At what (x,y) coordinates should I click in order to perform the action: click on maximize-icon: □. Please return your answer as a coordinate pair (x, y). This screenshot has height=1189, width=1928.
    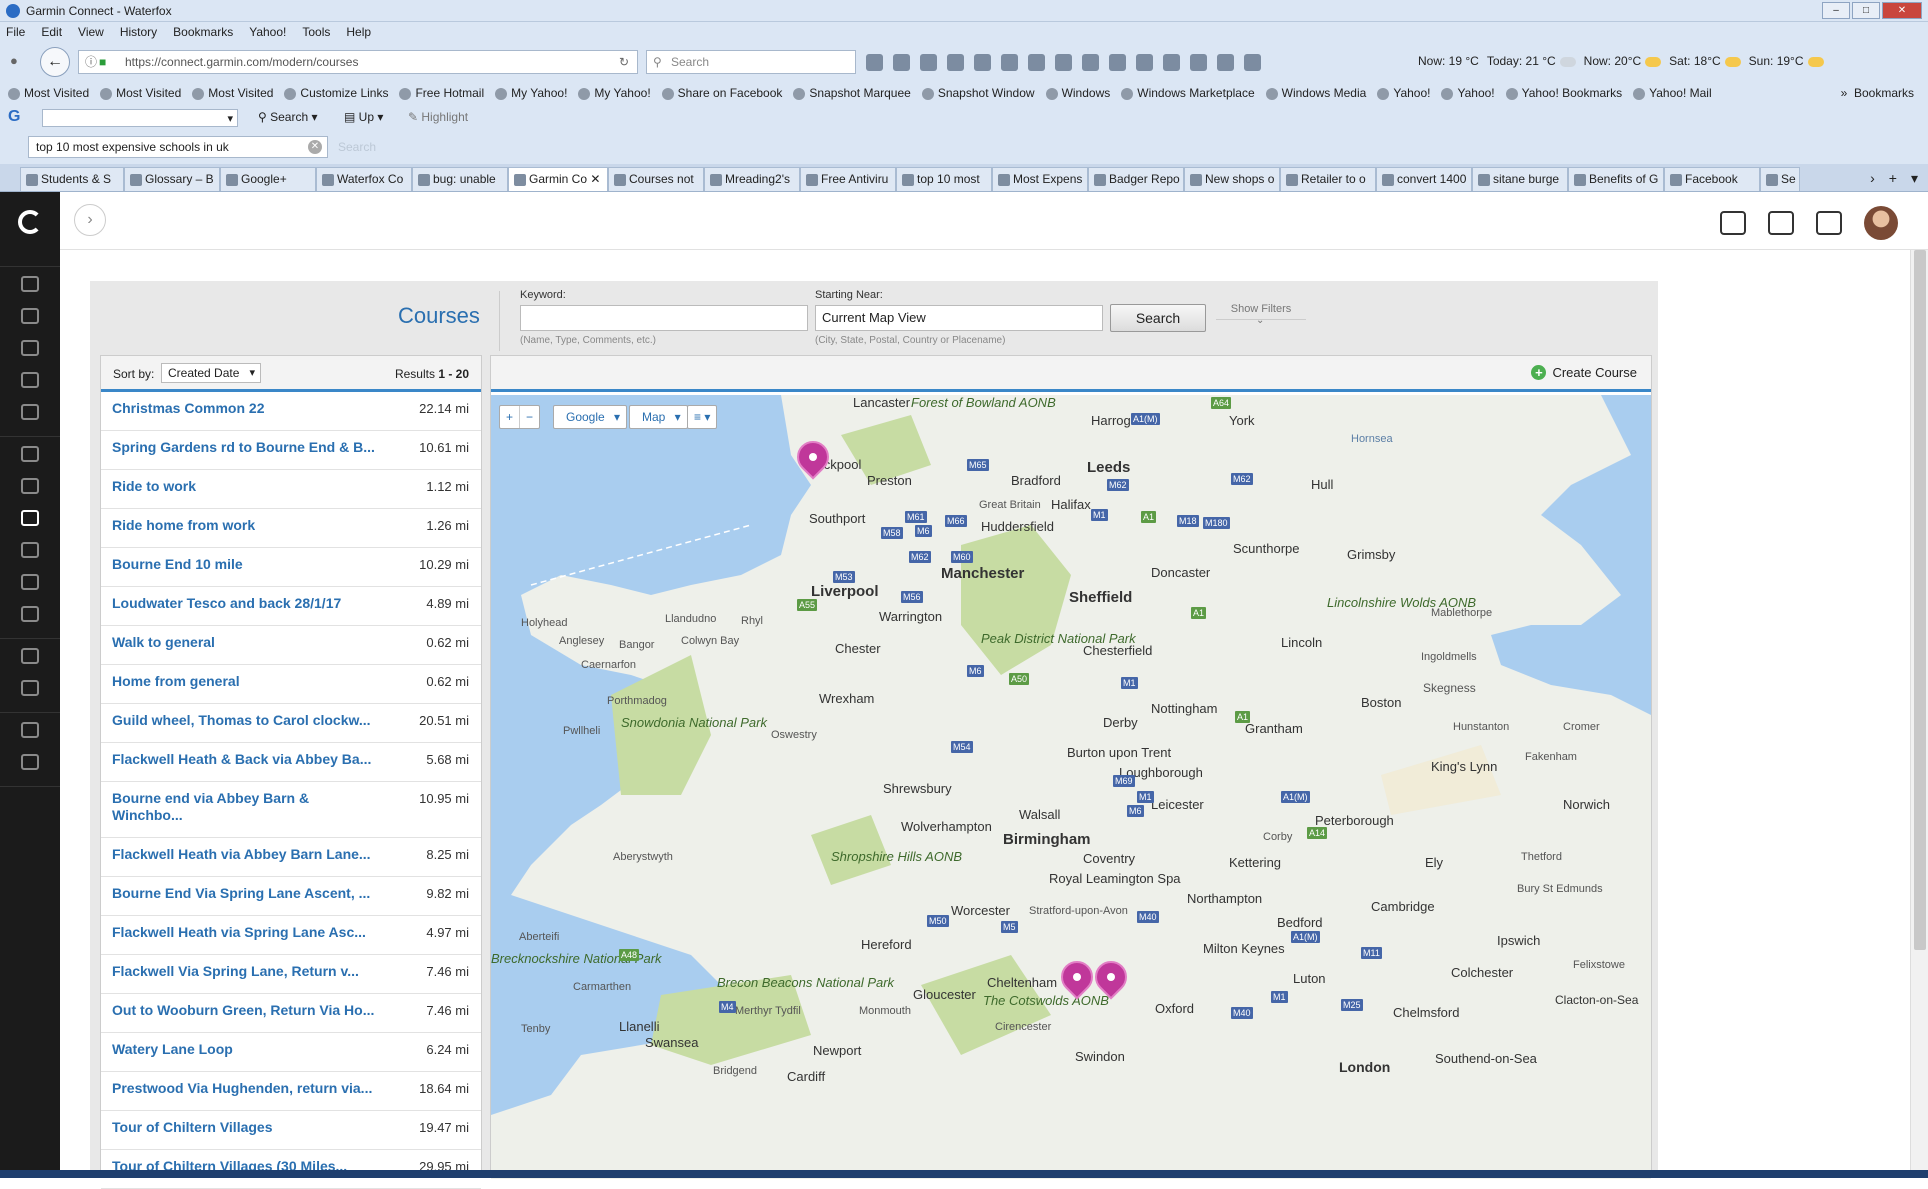
    Looking at the image, I should click on (1866, 10).